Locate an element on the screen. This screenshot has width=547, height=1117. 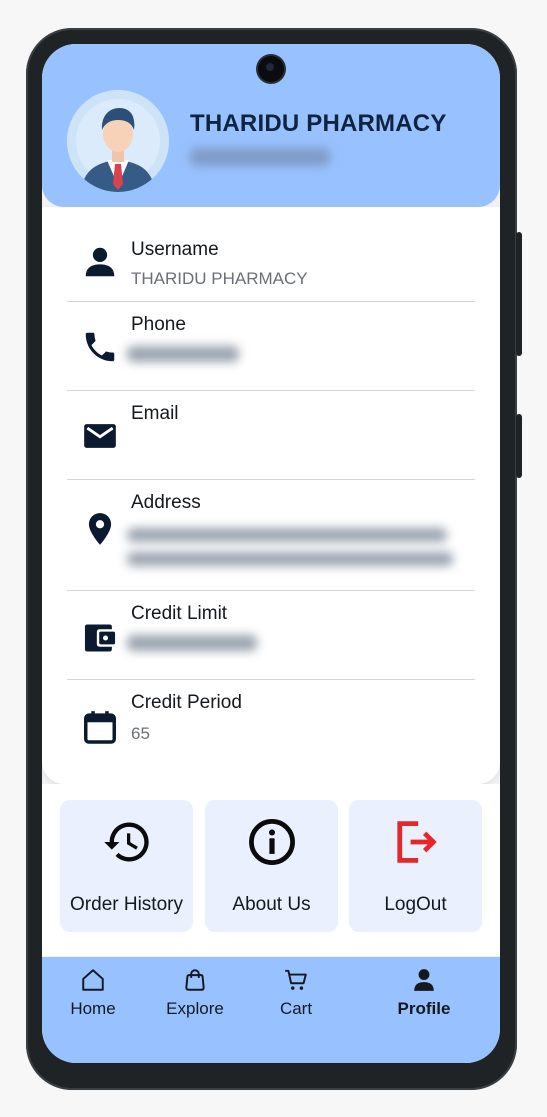
email-label: Email is located at coordinates (155, 413).